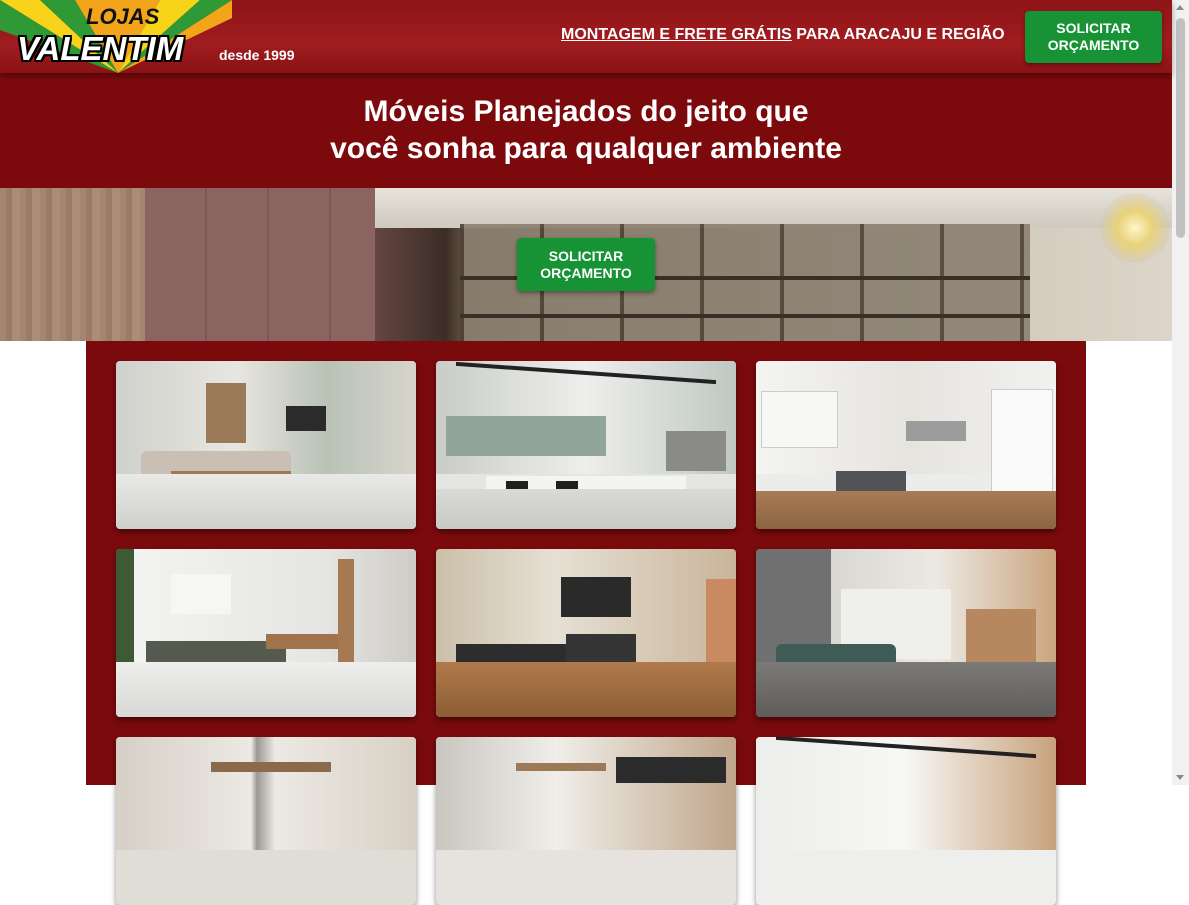 This screenshot has width=1189, height=905. What do you see at coordinates (586, 633) in the screenshot?
I see `gallery-item-dark-kitchen` at bounding box center [586, 633].